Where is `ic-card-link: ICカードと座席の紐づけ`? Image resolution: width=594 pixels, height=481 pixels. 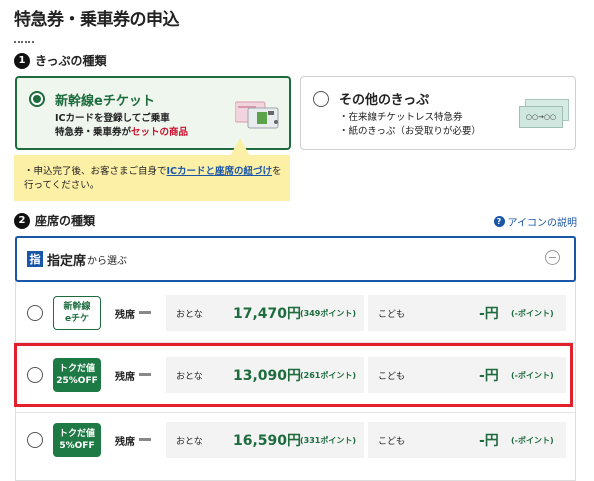
ic-card-link: ICカードと座席の紐づけ is located at coordinates (220, 171).